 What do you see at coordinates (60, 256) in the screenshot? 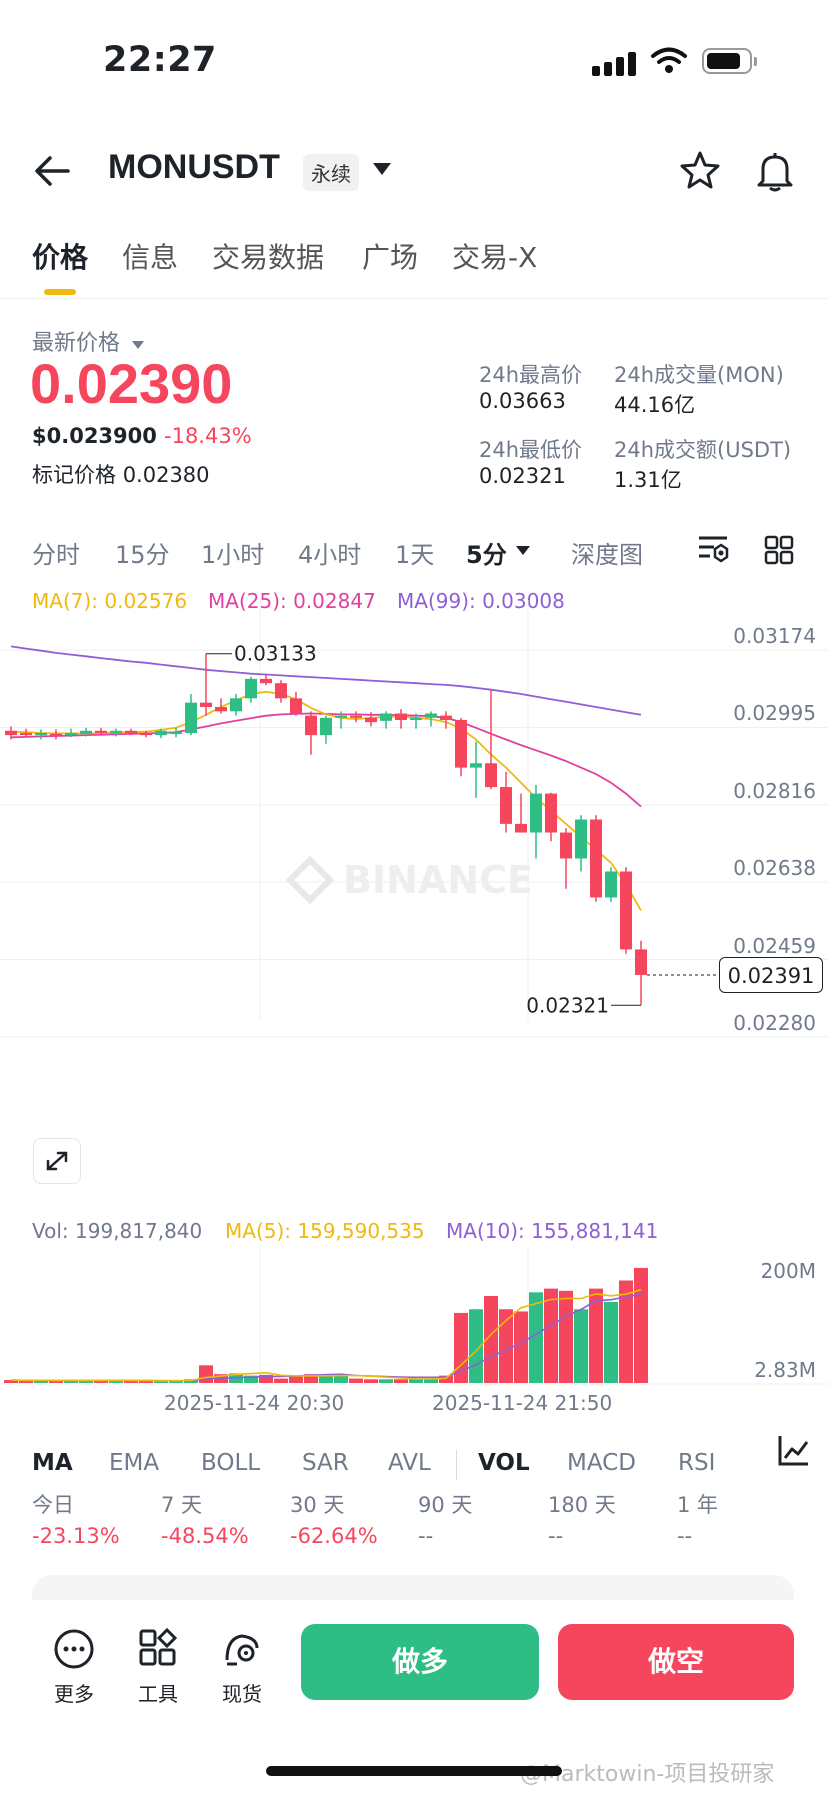
I see `tab-price: 价格` at bounding box center [60, 256].